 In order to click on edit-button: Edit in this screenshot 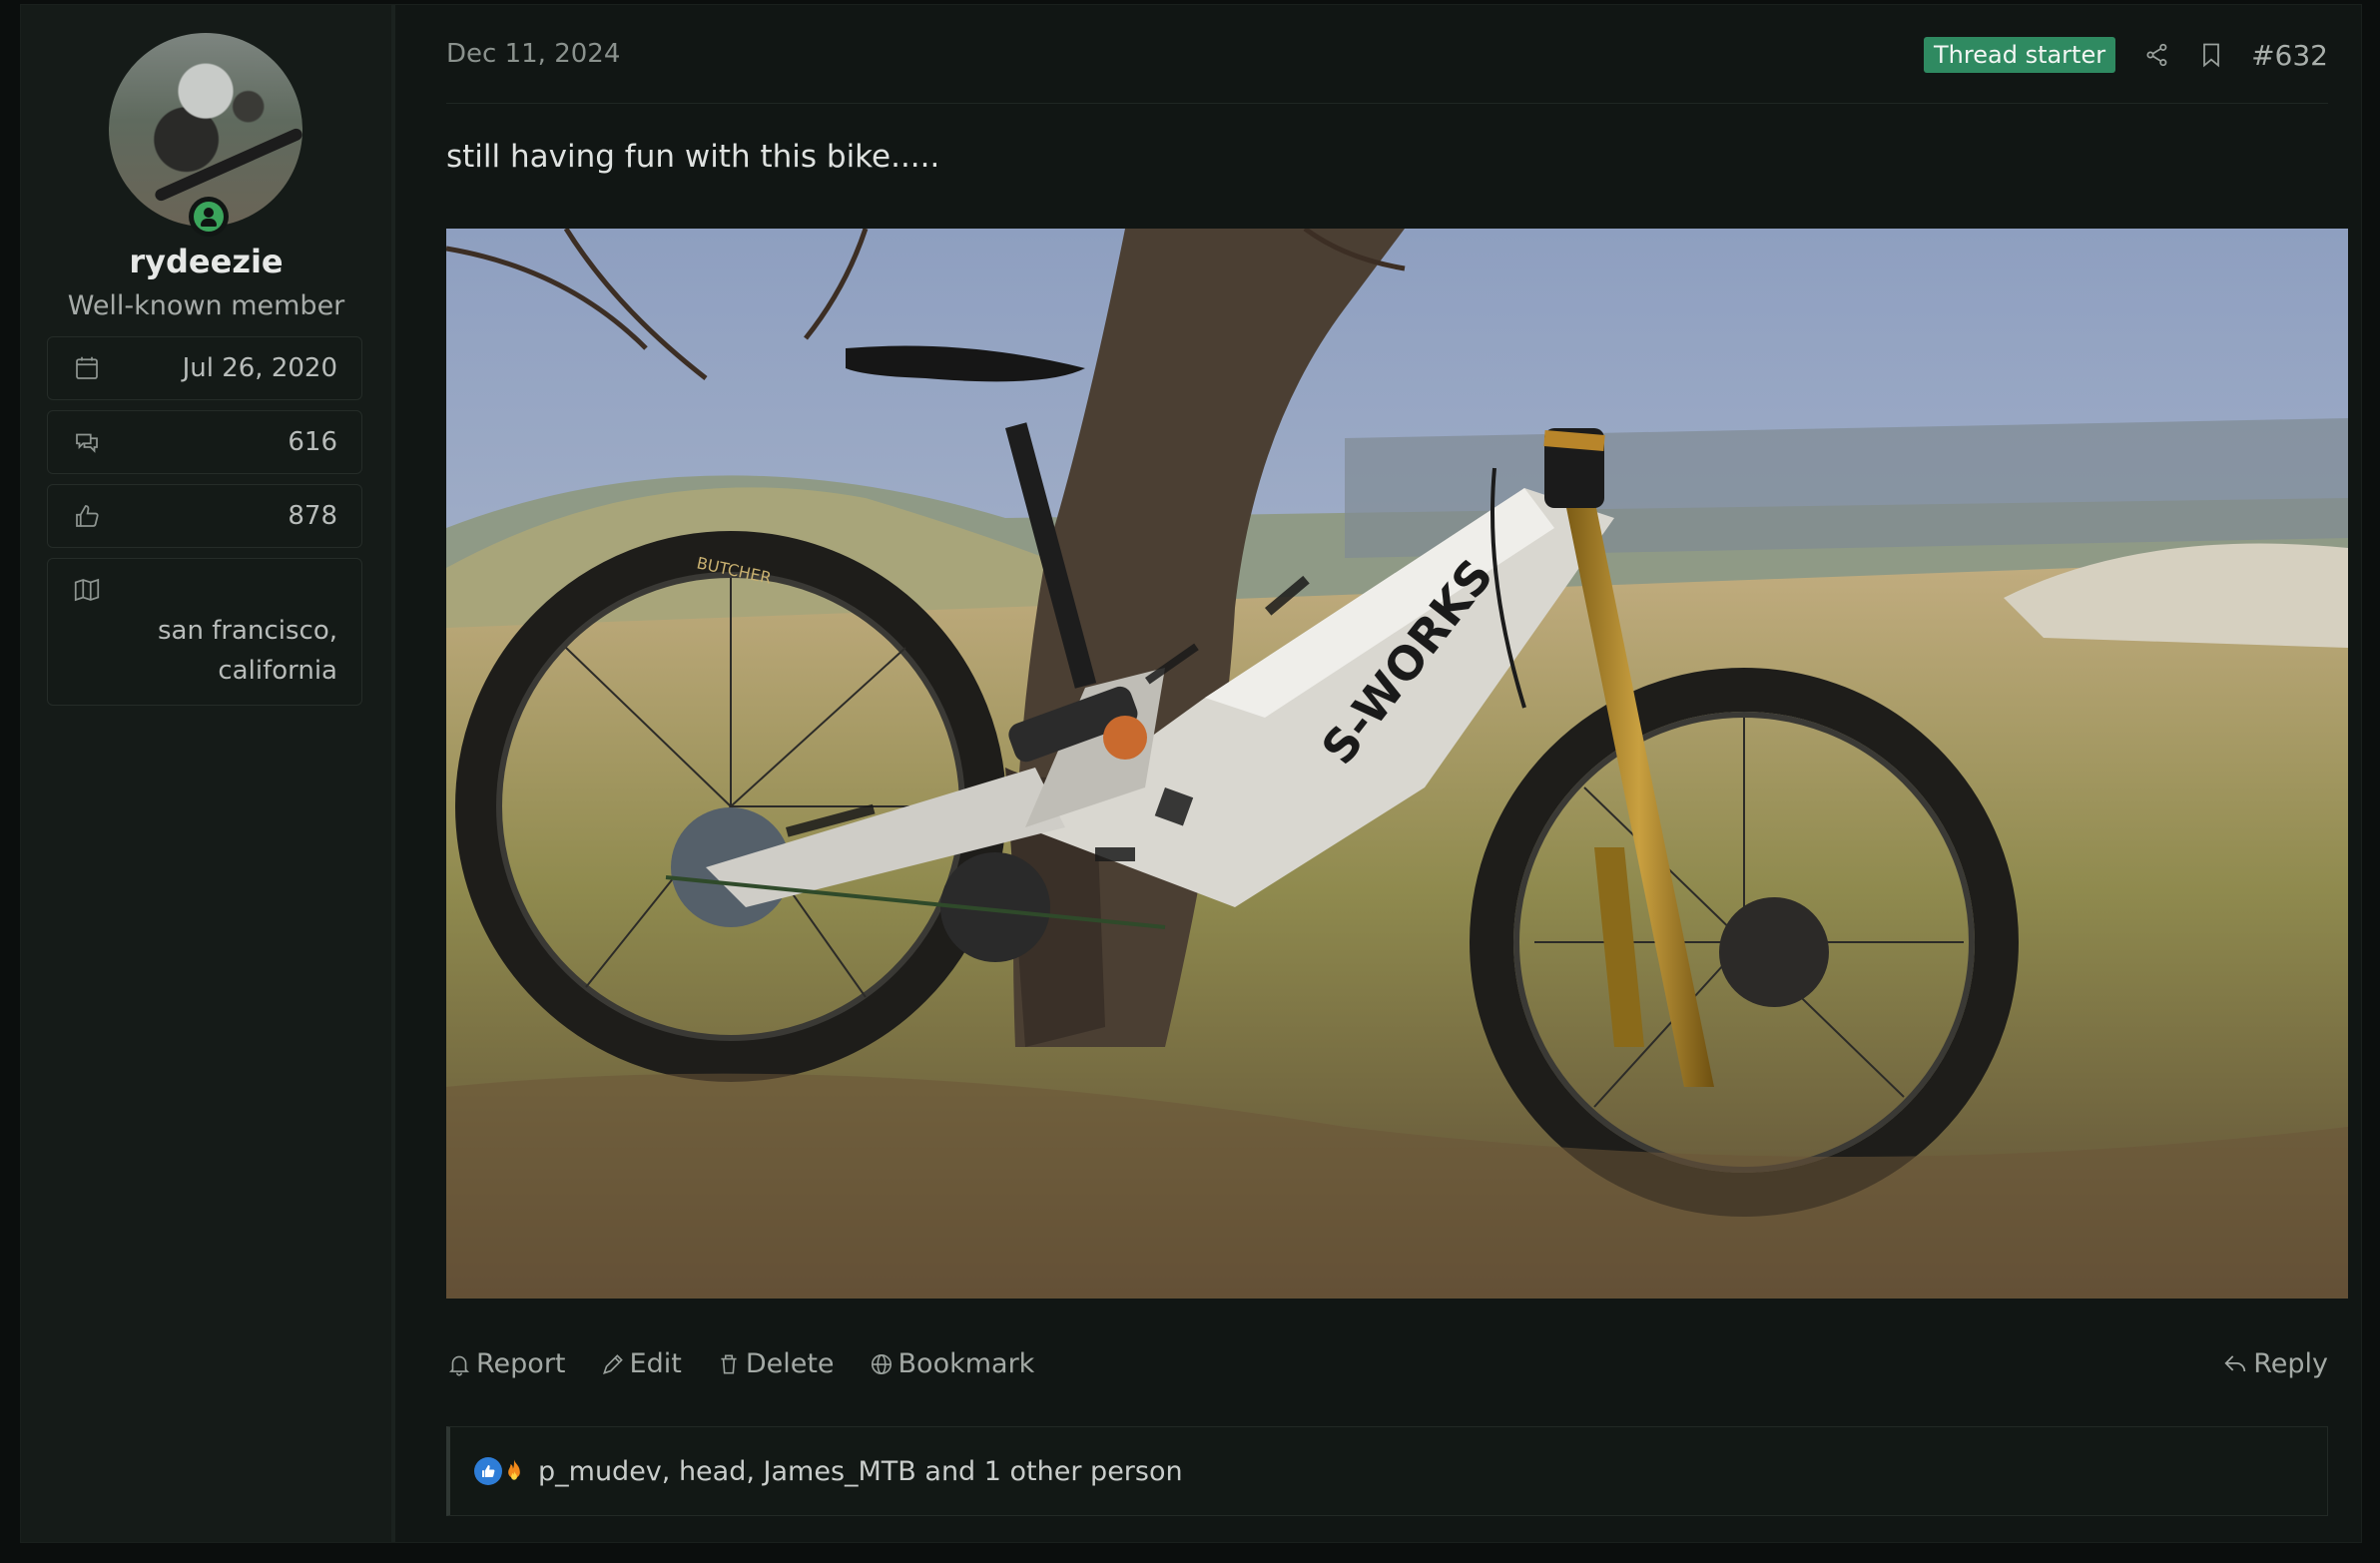, I will do `click(641, 1363)`.